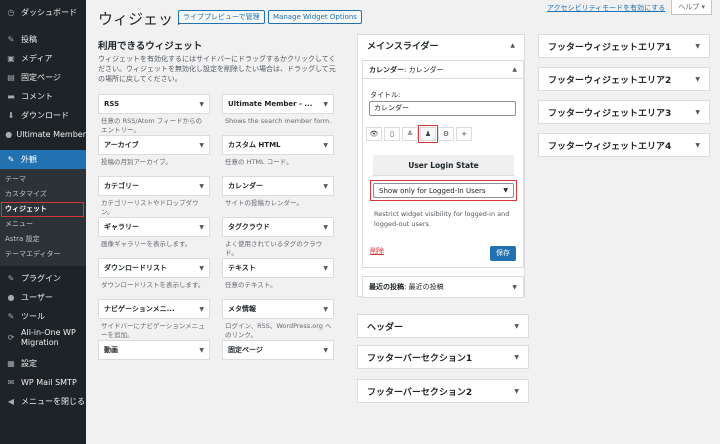 The height and width of the screenshot is (444, 720). Describe the element at coordinates (278, 186) in the screenshot. I see `widget-draggable: カレンダー ▼` at that location.